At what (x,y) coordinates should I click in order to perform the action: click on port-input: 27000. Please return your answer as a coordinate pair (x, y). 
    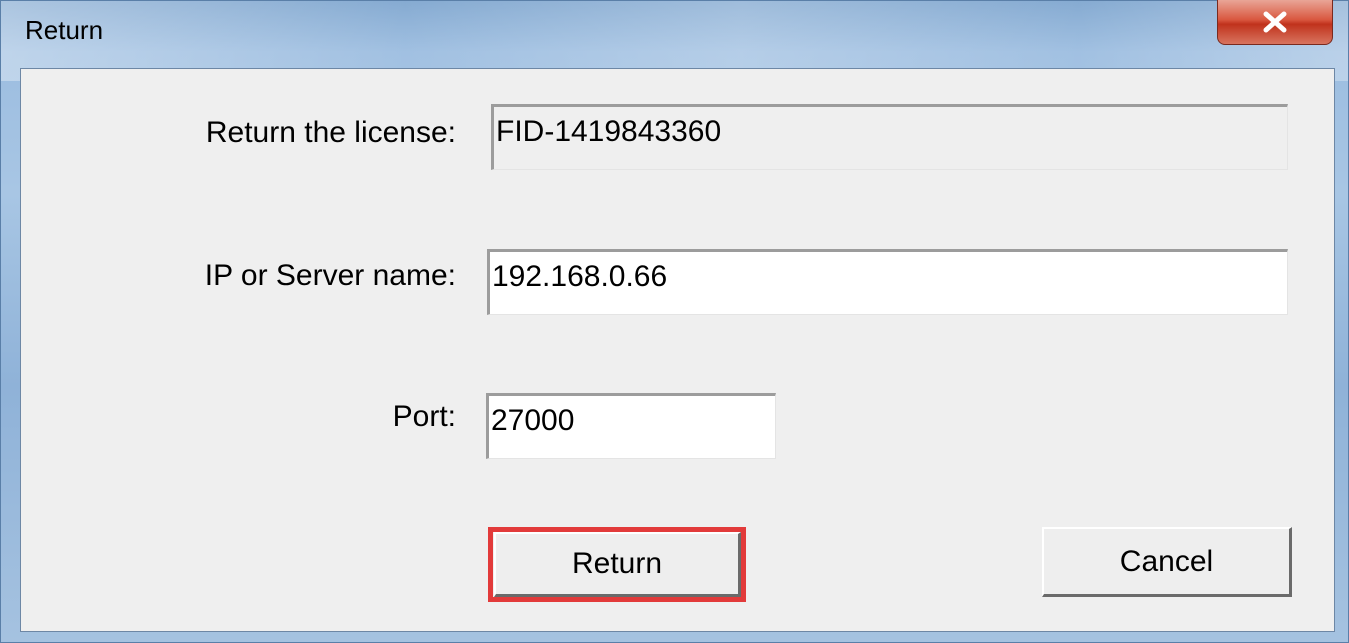
    Looking at the image, I should click on (631, 426).